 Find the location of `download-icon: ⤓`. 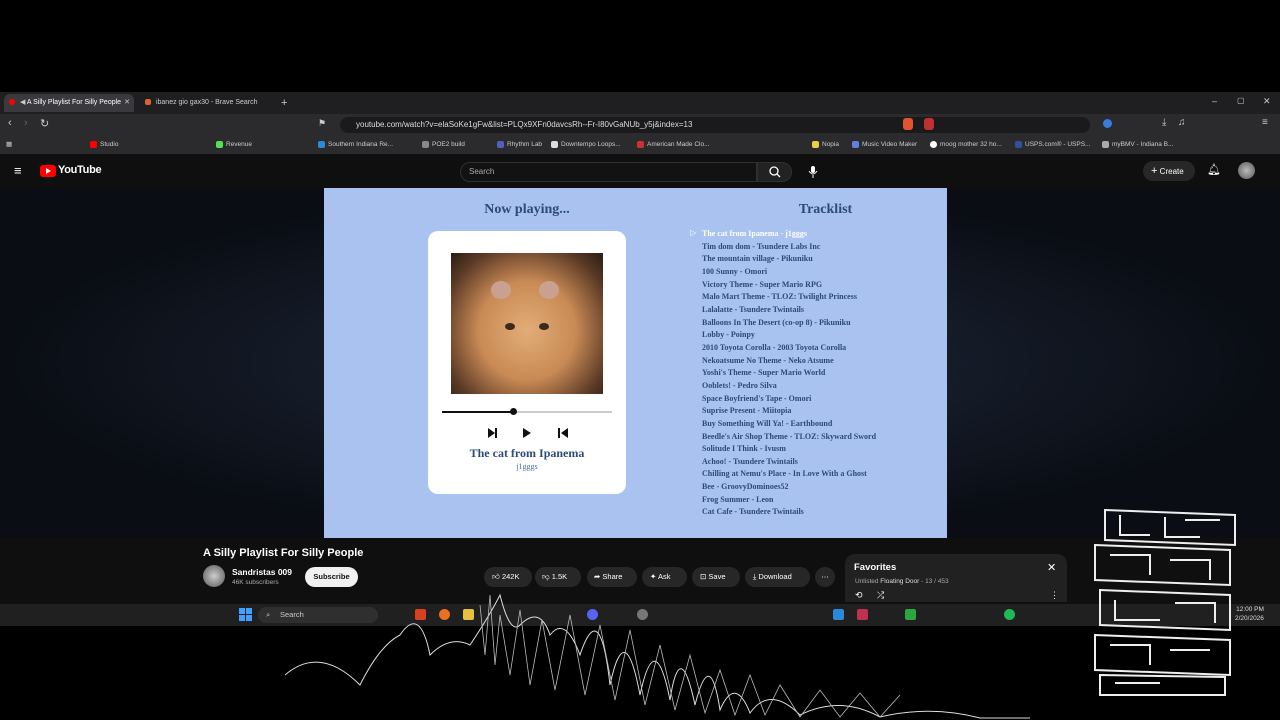

download-icon: ⤓ is located at coordinates (1164, 122).